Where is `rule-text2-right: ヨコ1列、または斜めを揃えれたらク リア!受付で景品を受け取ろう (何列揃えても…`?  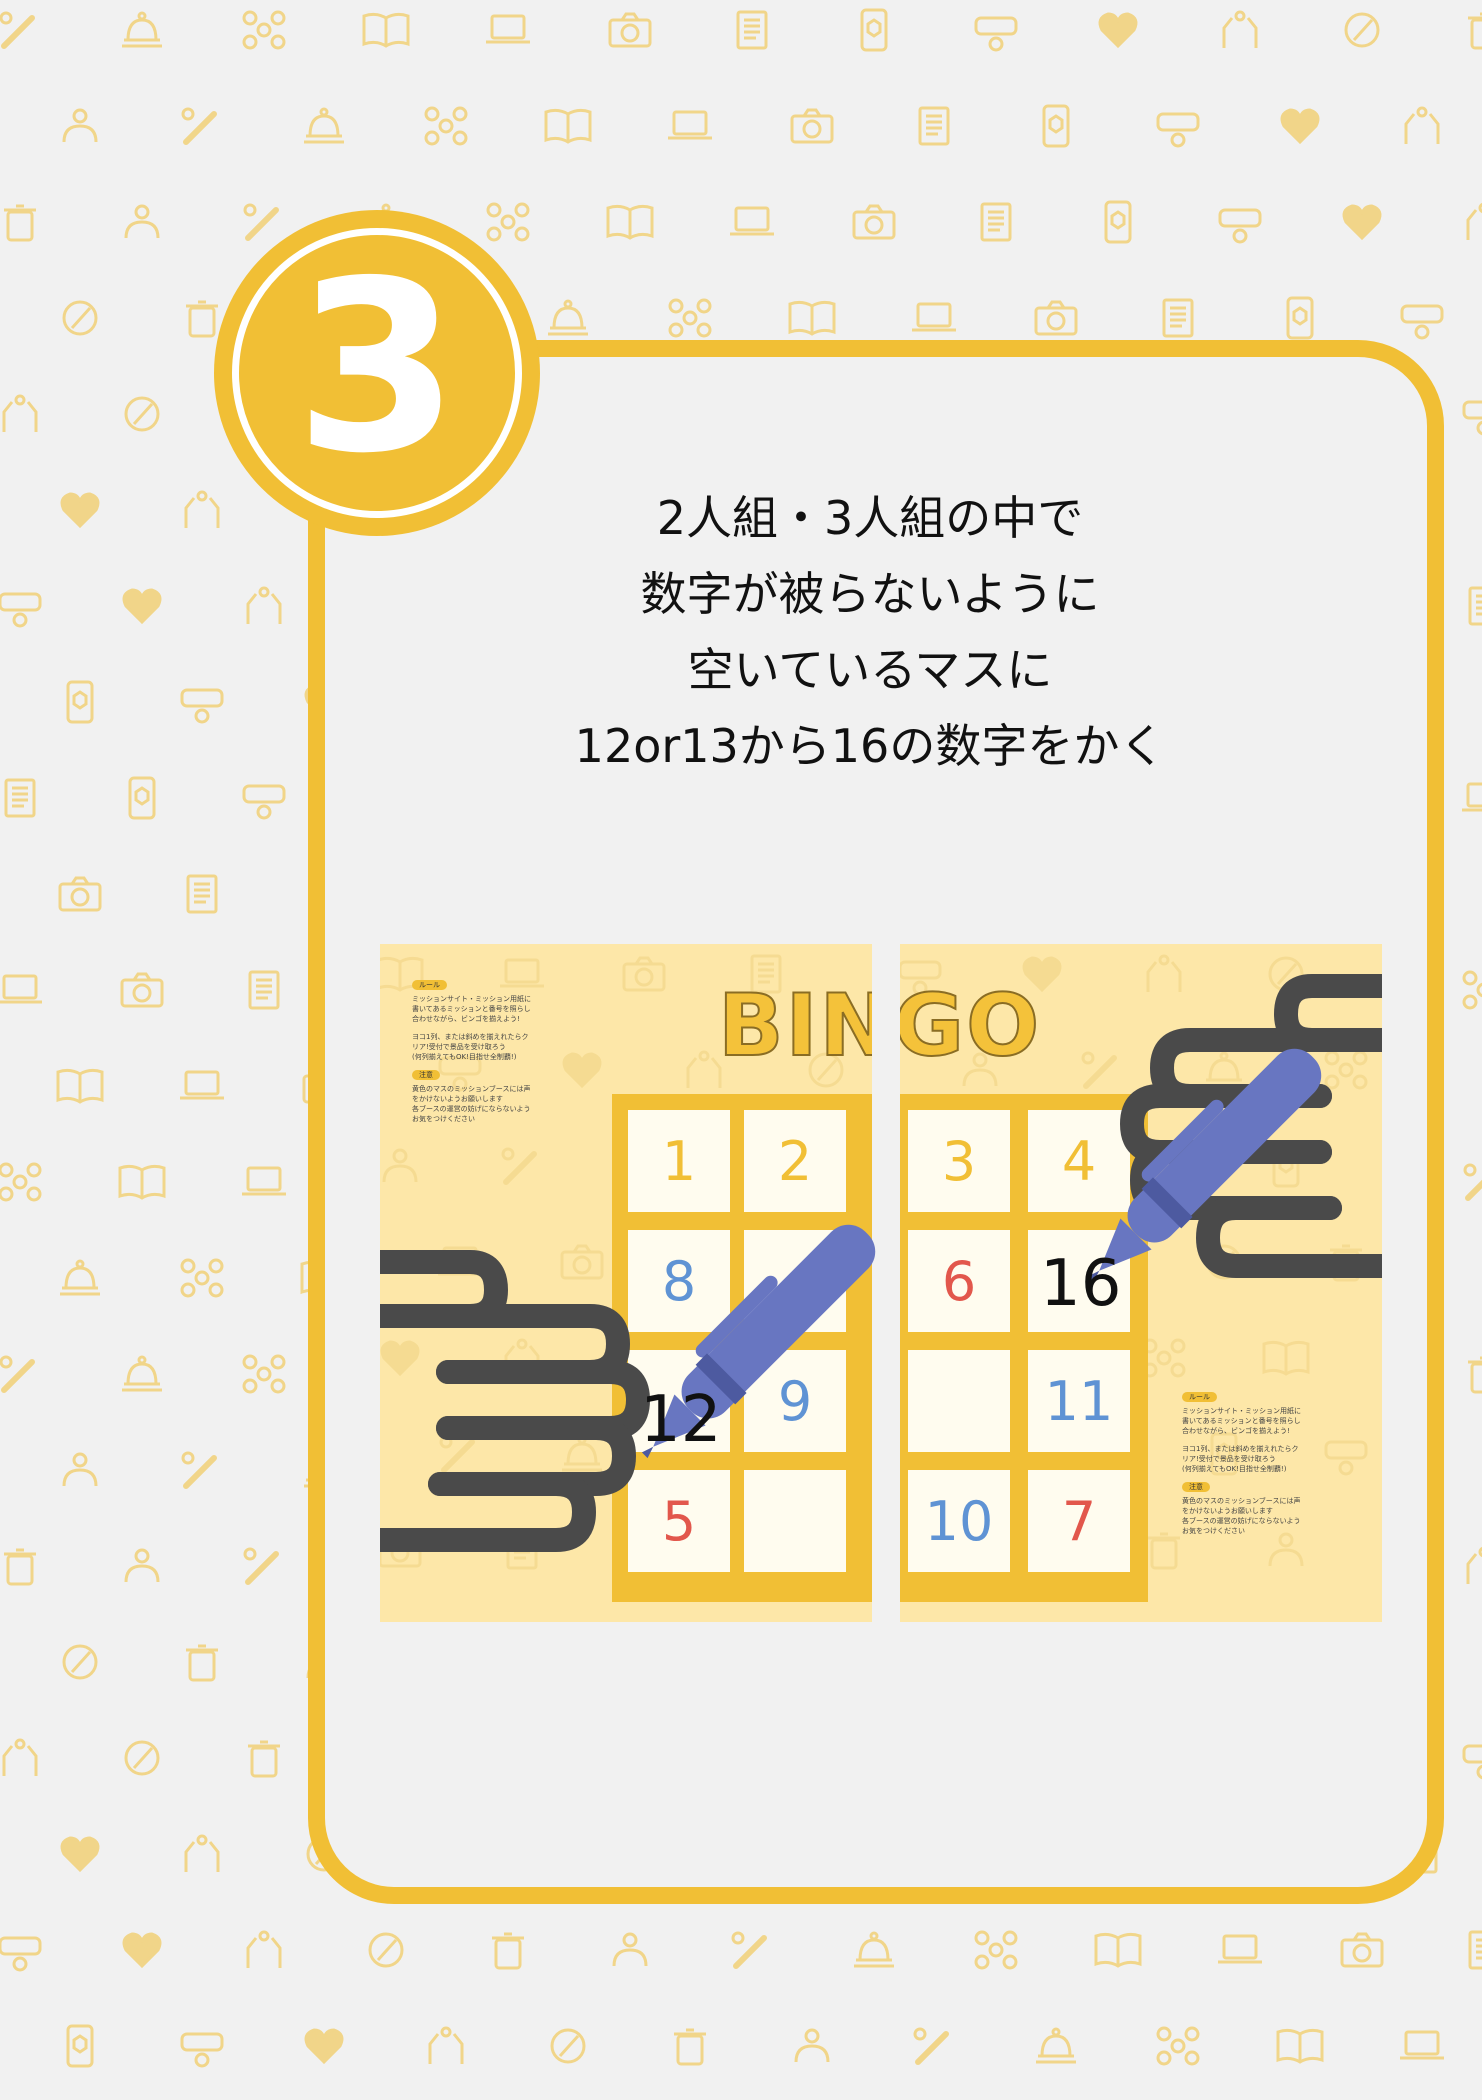 rule-text2-right: ヨコ1列、または斜めを揃えれたらク リア!受付で景品を受け取ろう (何列揃えても… is located at coordinates (1240, 1459).